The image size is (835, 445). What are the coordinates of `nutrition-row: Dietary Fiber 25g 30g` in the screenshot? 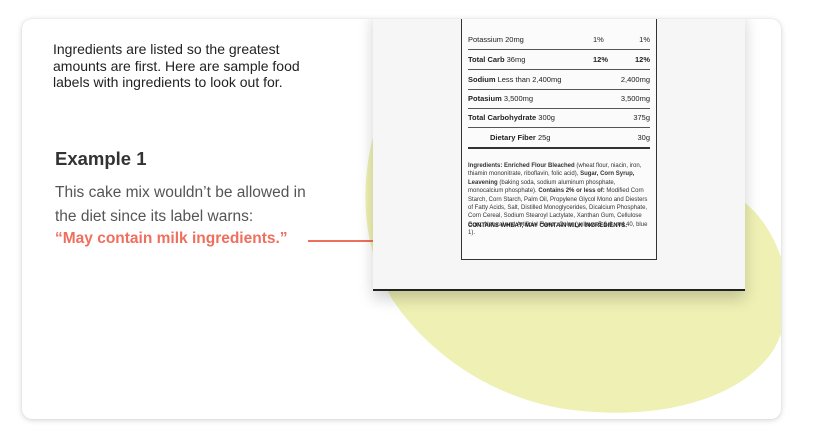 It's located at (559, 139).